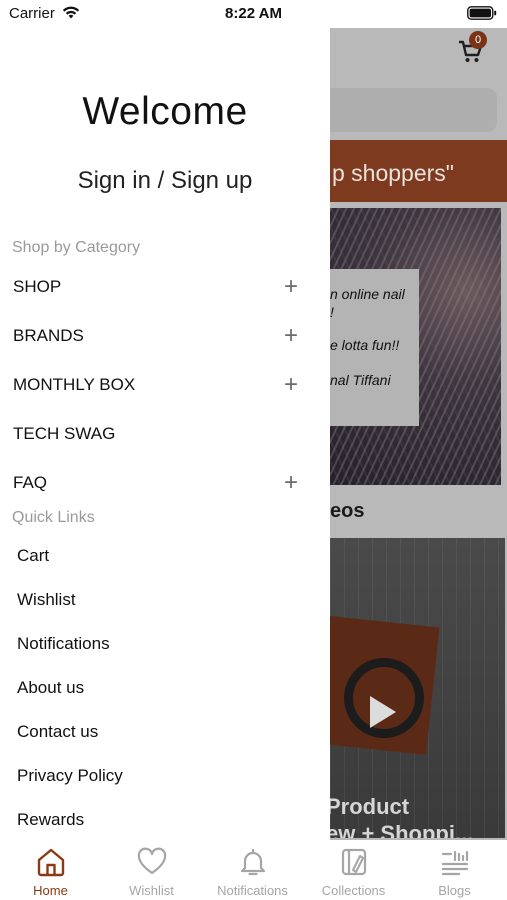  I want to click on promo-banner-text: p shoppers", so click(393, 173).